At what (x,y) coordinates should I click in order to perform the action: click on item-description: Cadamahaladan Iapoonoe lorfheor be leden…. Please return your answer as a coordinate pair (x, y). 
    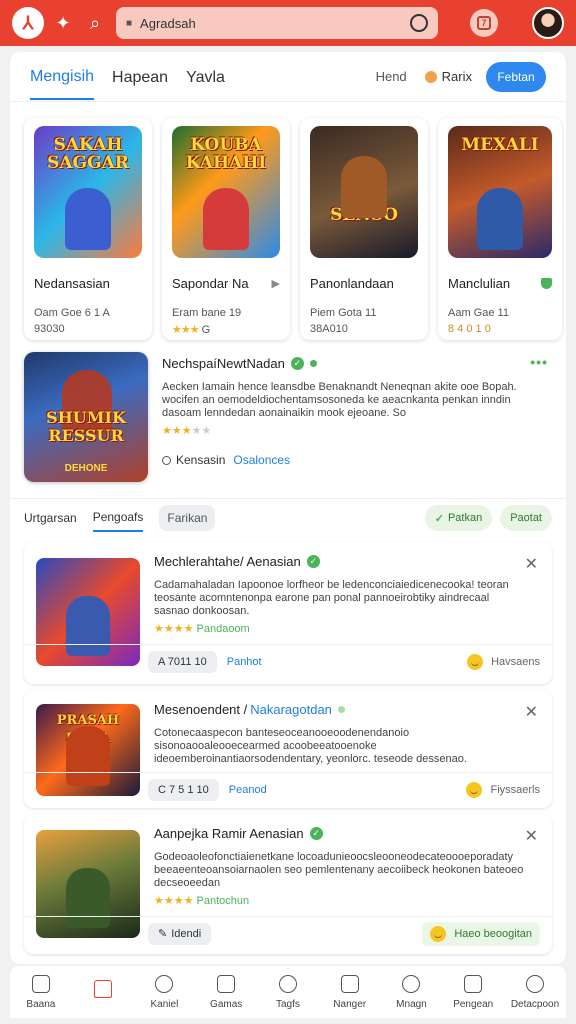
    Looking at the image, I should click on (331, 598).